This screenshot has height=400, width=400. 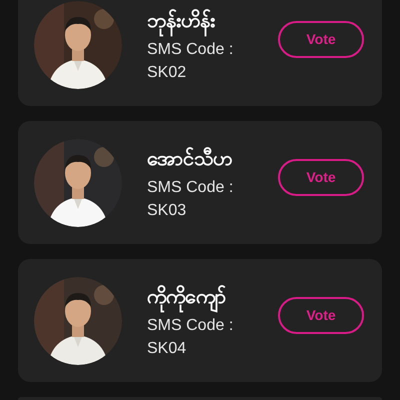 I want to click on sms-code: SK02, so click(x=167, y=72).